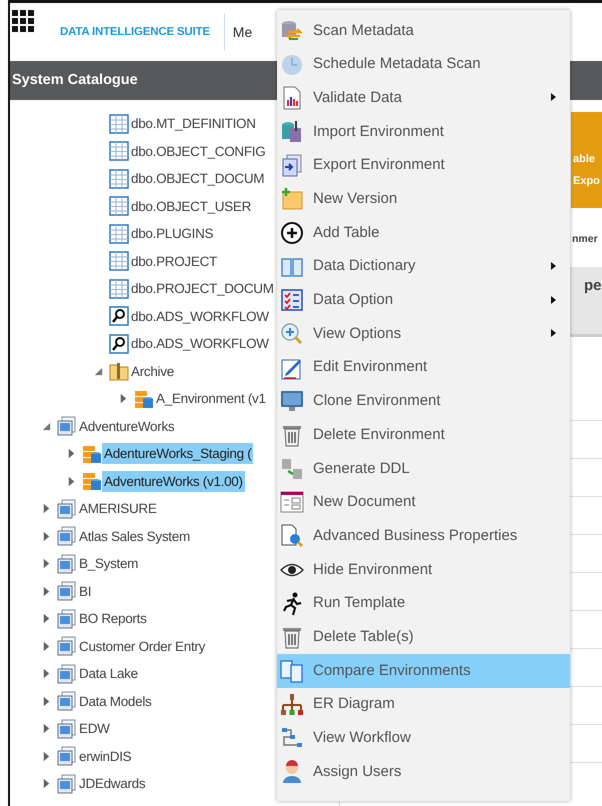  I want to click on menu-item: Run Template, so click(423, 603).